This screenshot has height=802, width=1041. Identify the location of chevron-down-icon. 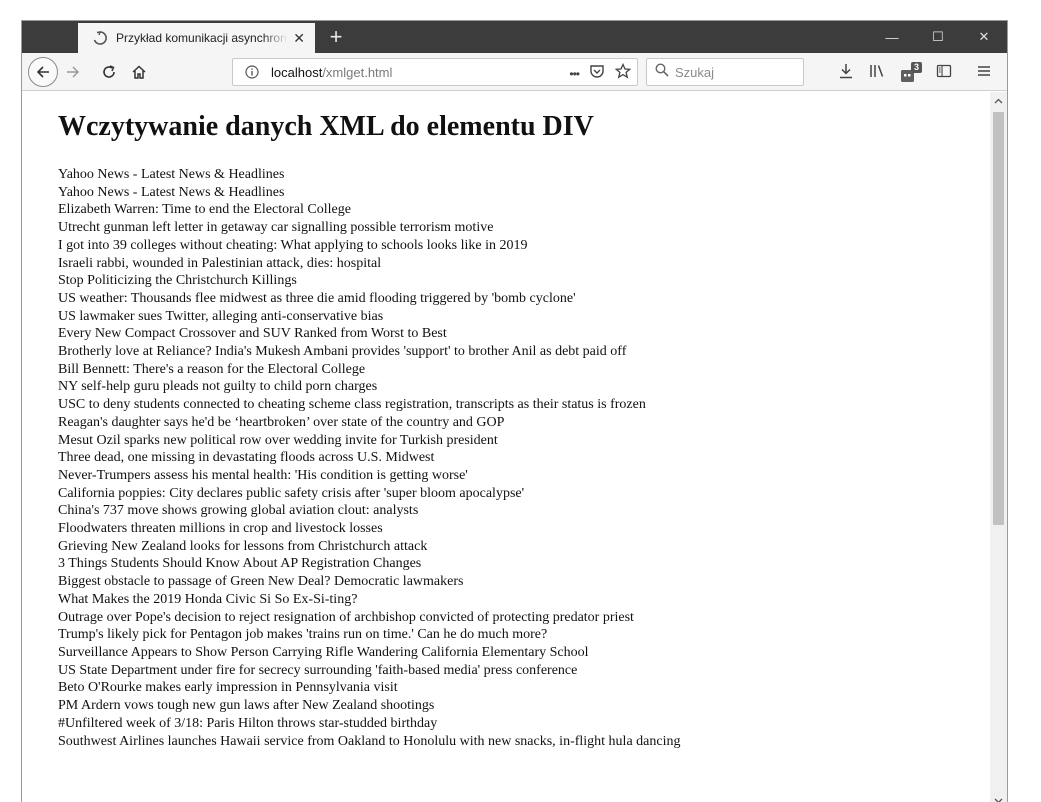
(998, 800).